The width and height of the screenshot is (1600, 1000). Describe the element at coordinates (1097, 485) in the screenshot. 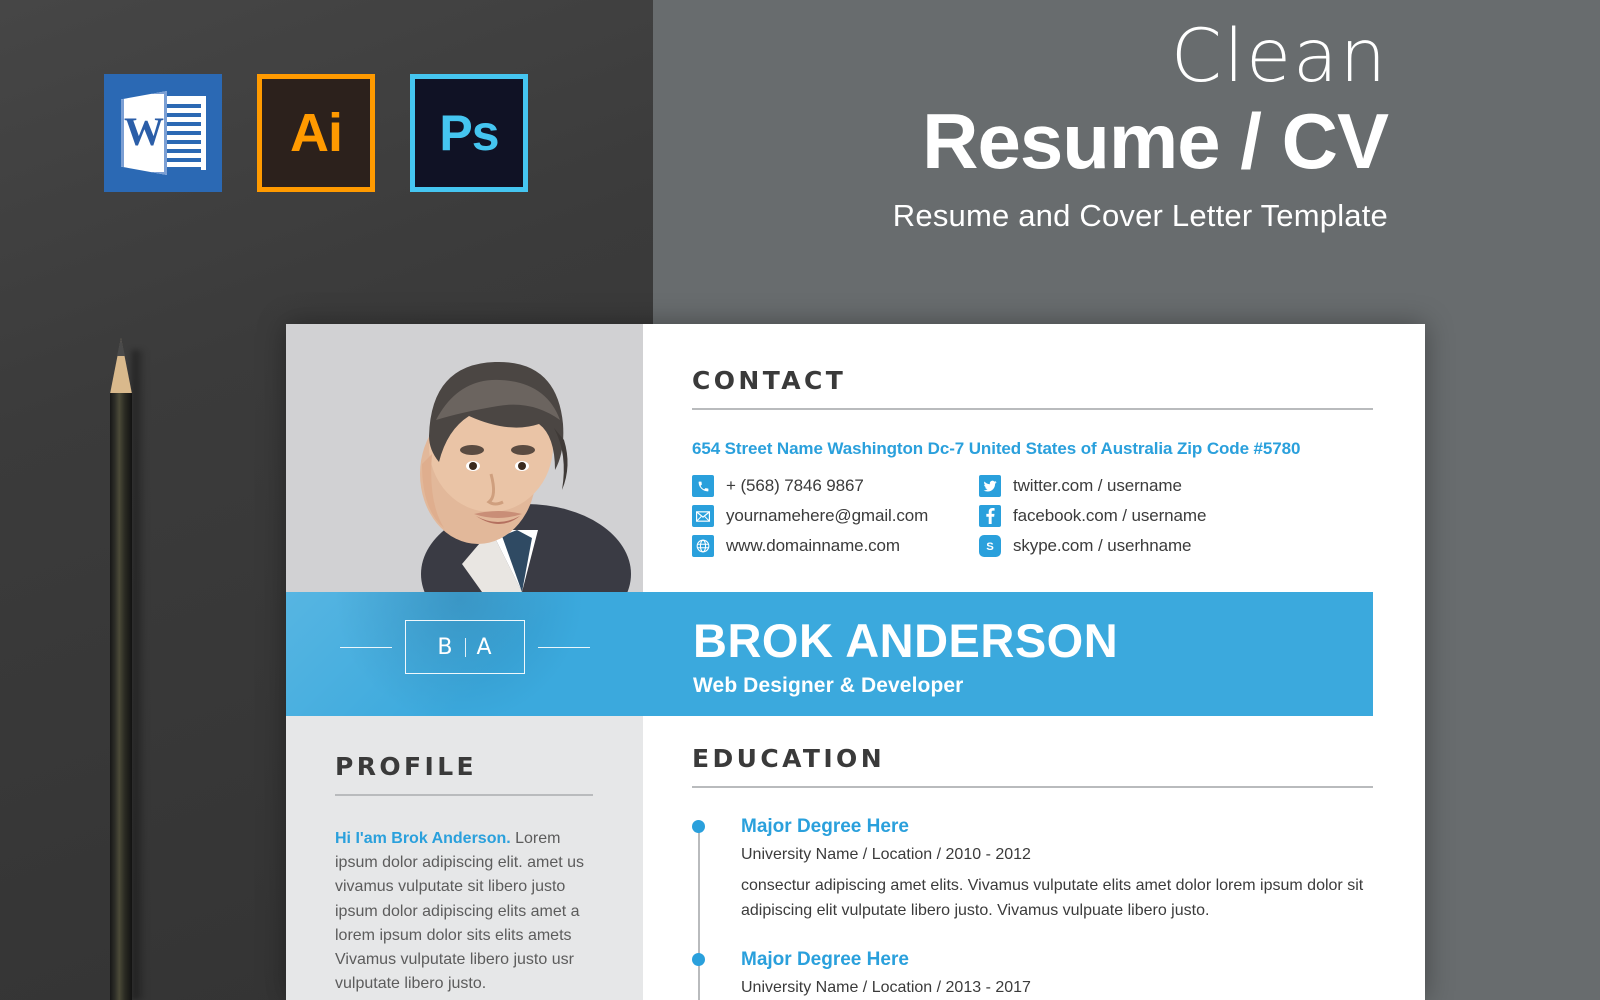

I see `contact-value-twitter: twitter.com / username` at that location.